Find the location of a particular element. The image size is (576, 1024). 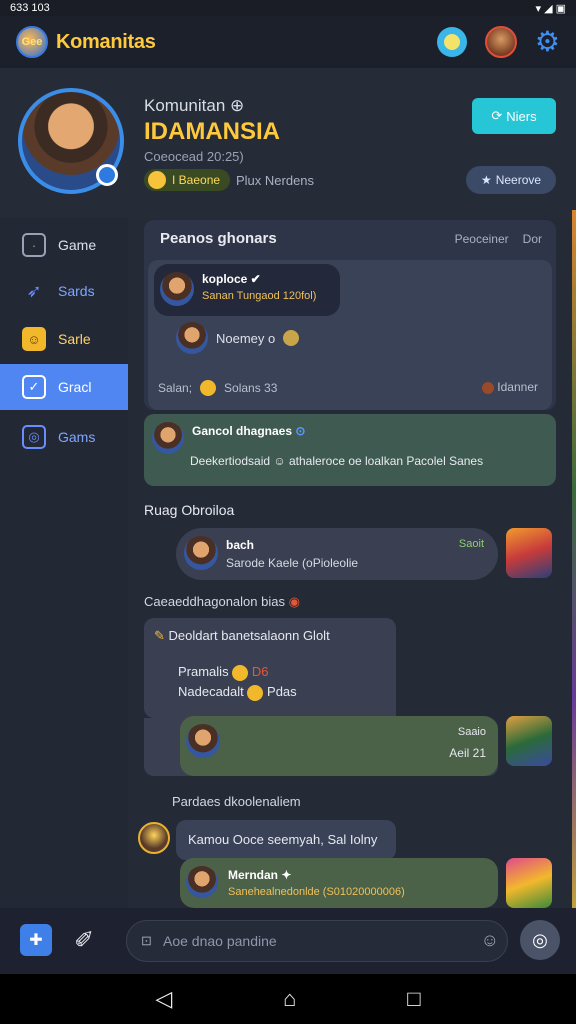

input-placeholder: Aoe dnao pandine is located at coordinates (220, 941).